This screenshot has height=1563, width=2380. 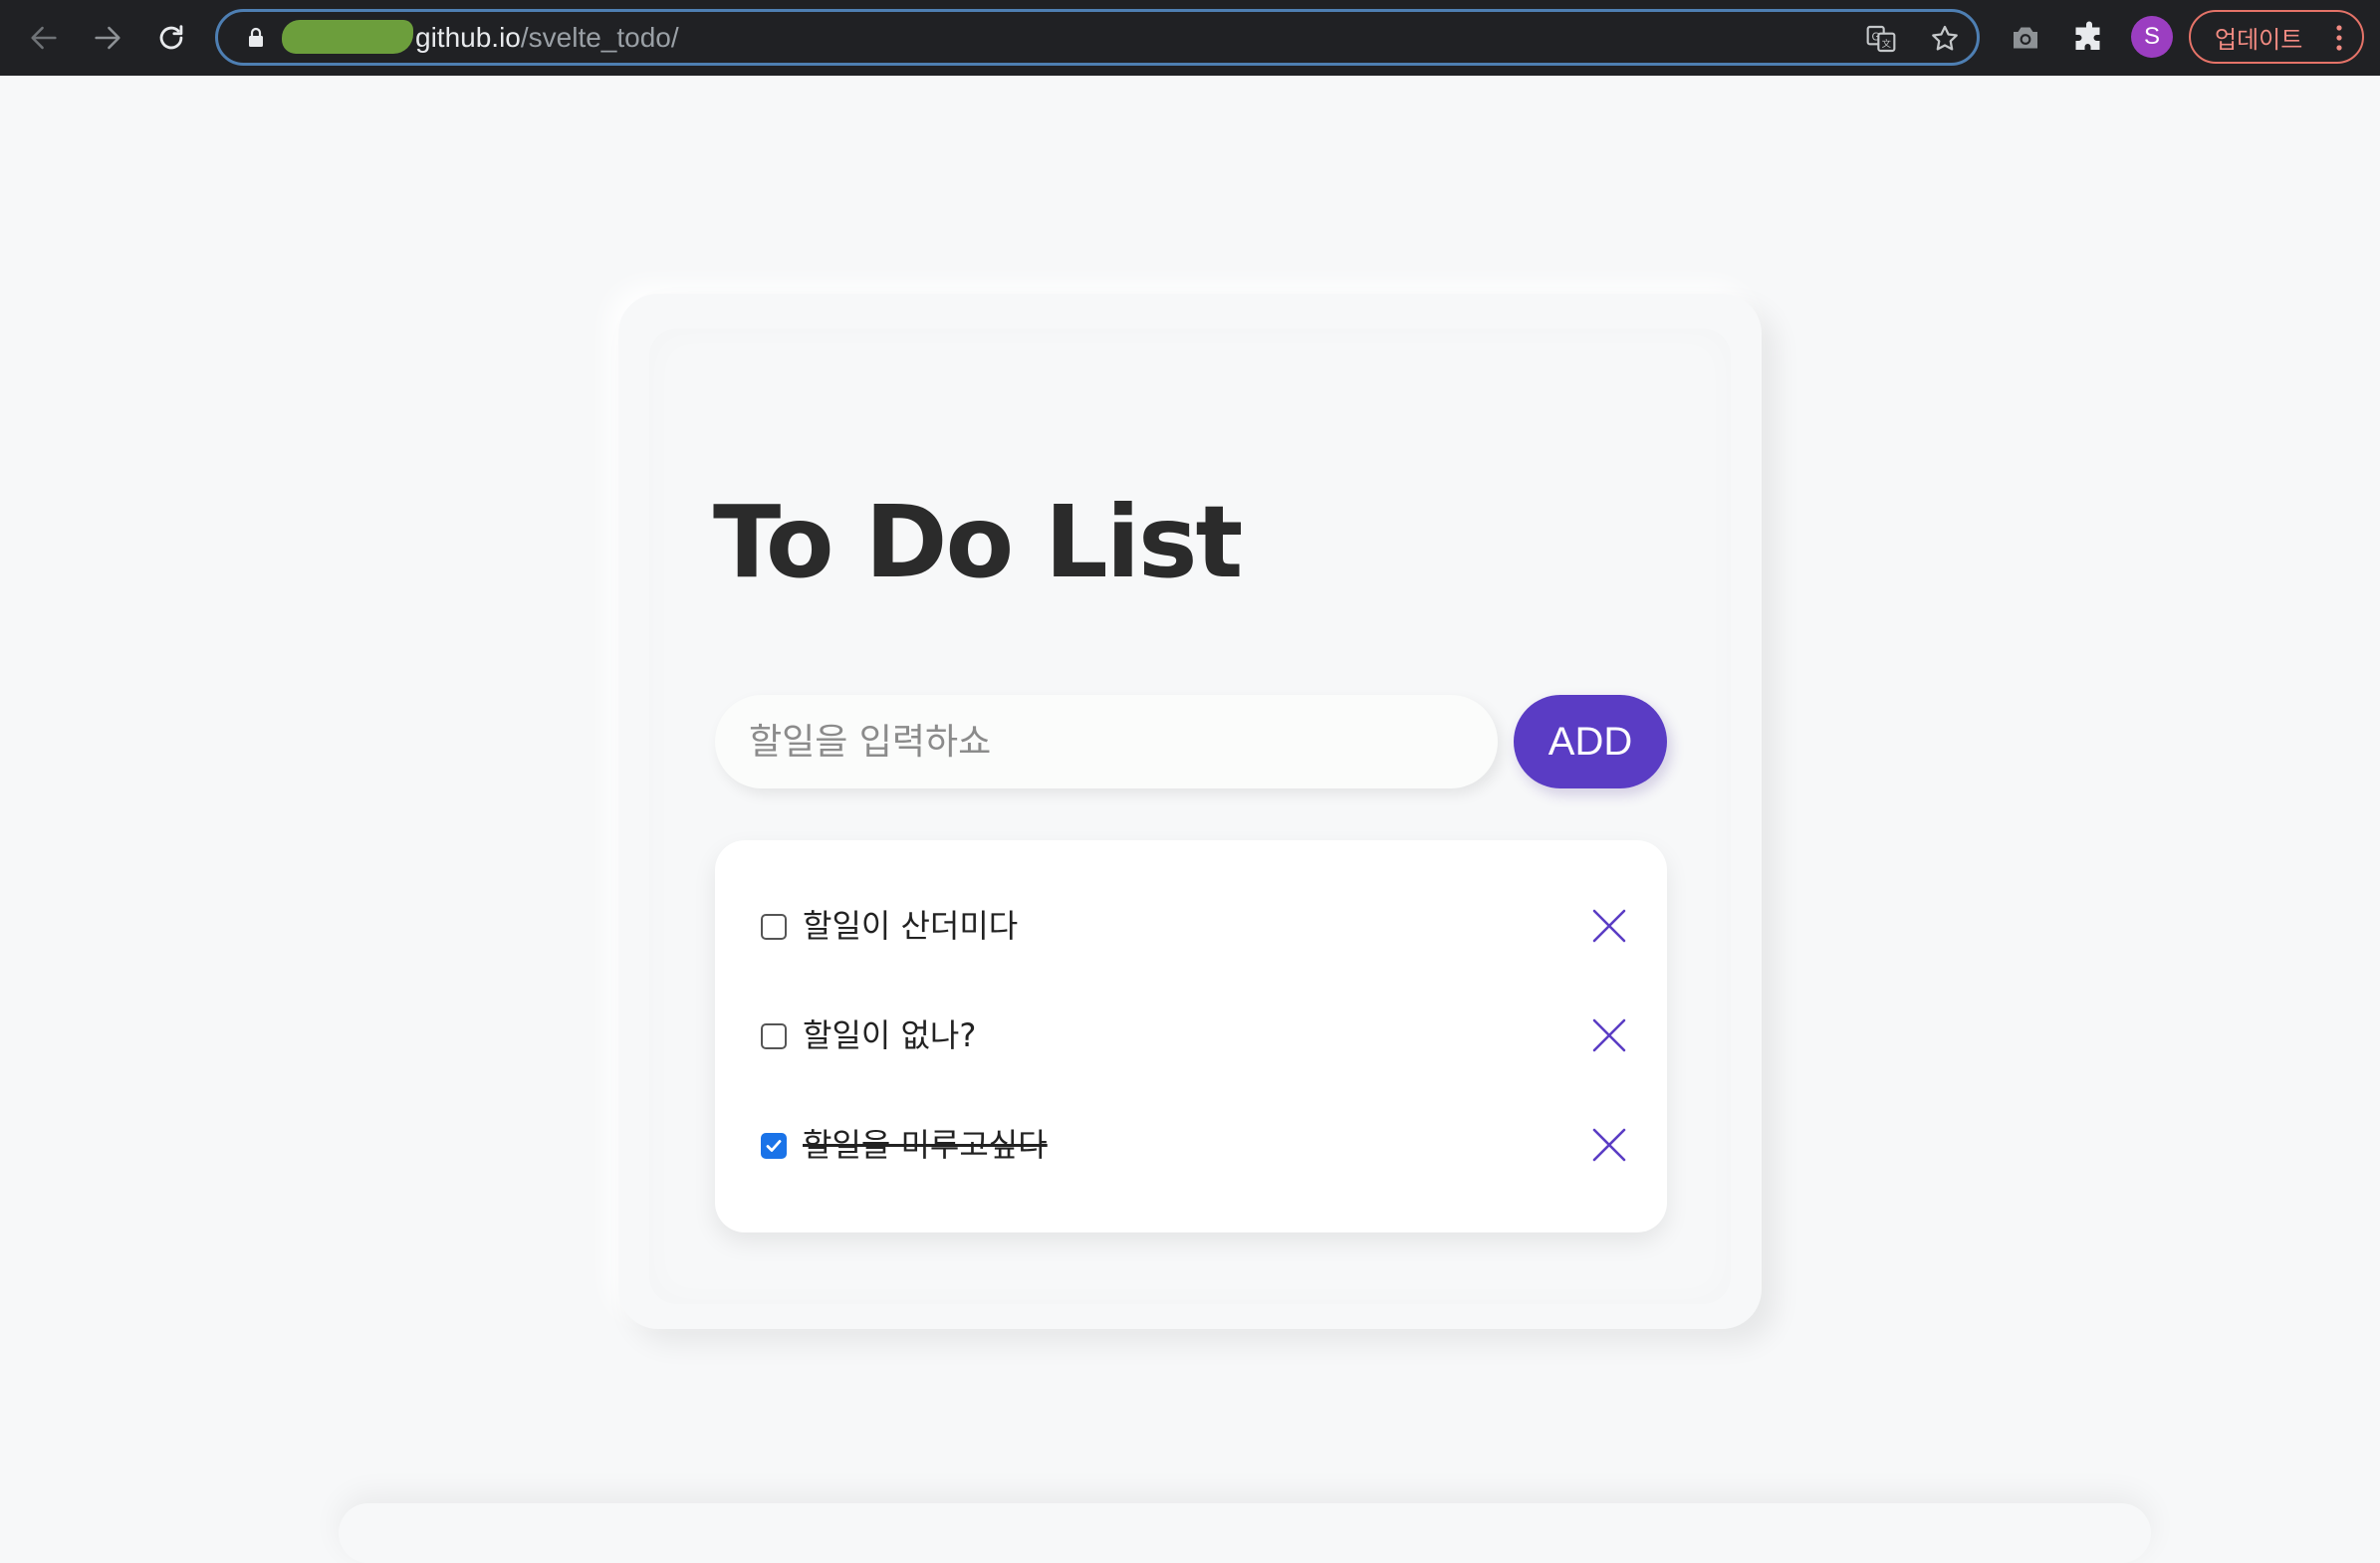 What do you see at coordinates (1191, 926) in the screenshot?
I see `todo-item: 할일이 산더미다` at bounding box center [1191, 926].